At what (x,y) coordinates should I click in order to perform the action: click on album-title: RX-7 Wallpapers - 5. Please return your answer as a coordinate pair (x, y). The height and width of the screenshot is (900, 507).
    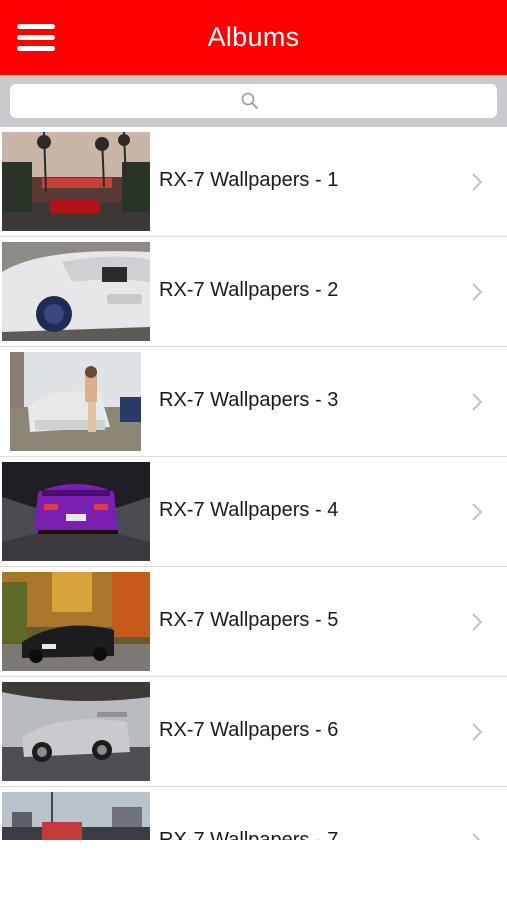
    Looking at the image, I should click on (249, 620).